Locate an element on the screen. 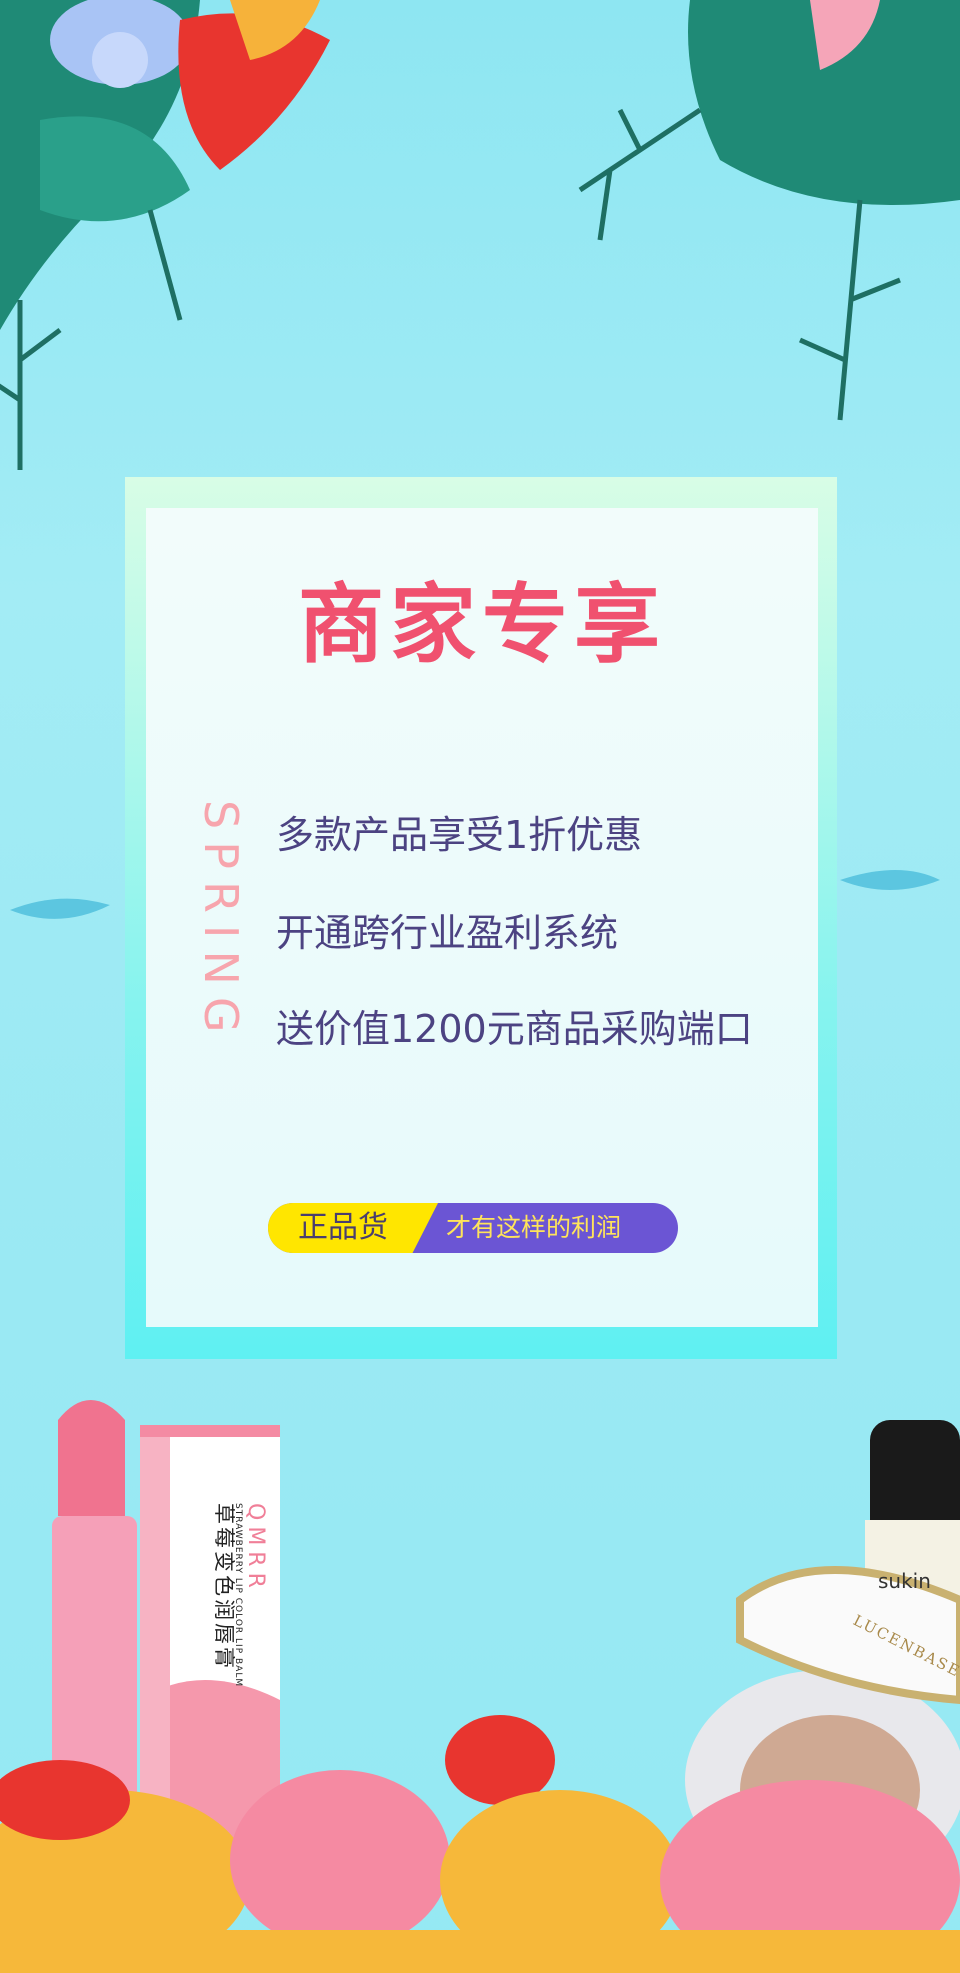 This screenshot has height=1973, width=960. benefit-3: 送价值1200元商品采购端口 is located at coordinates (514, 1029).